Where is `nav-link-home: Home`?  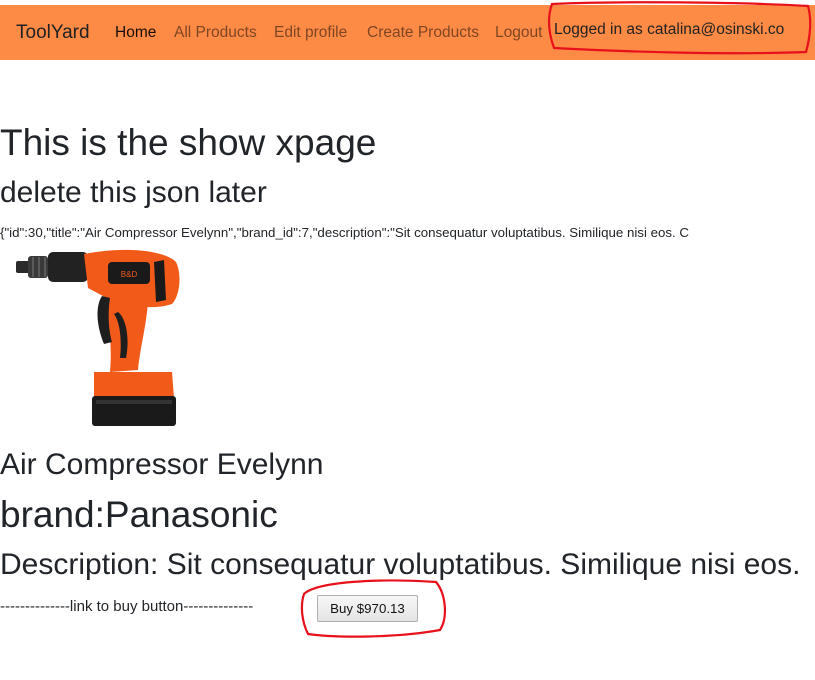
nav-link-home: Home is located at coordinates (135, 33).